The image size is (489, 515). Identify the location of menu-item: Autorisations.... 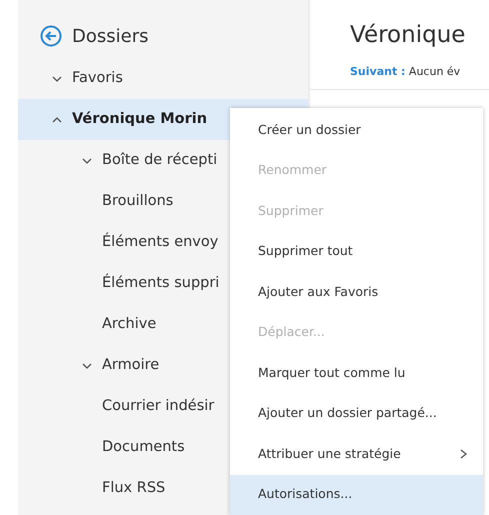
(356, 494).